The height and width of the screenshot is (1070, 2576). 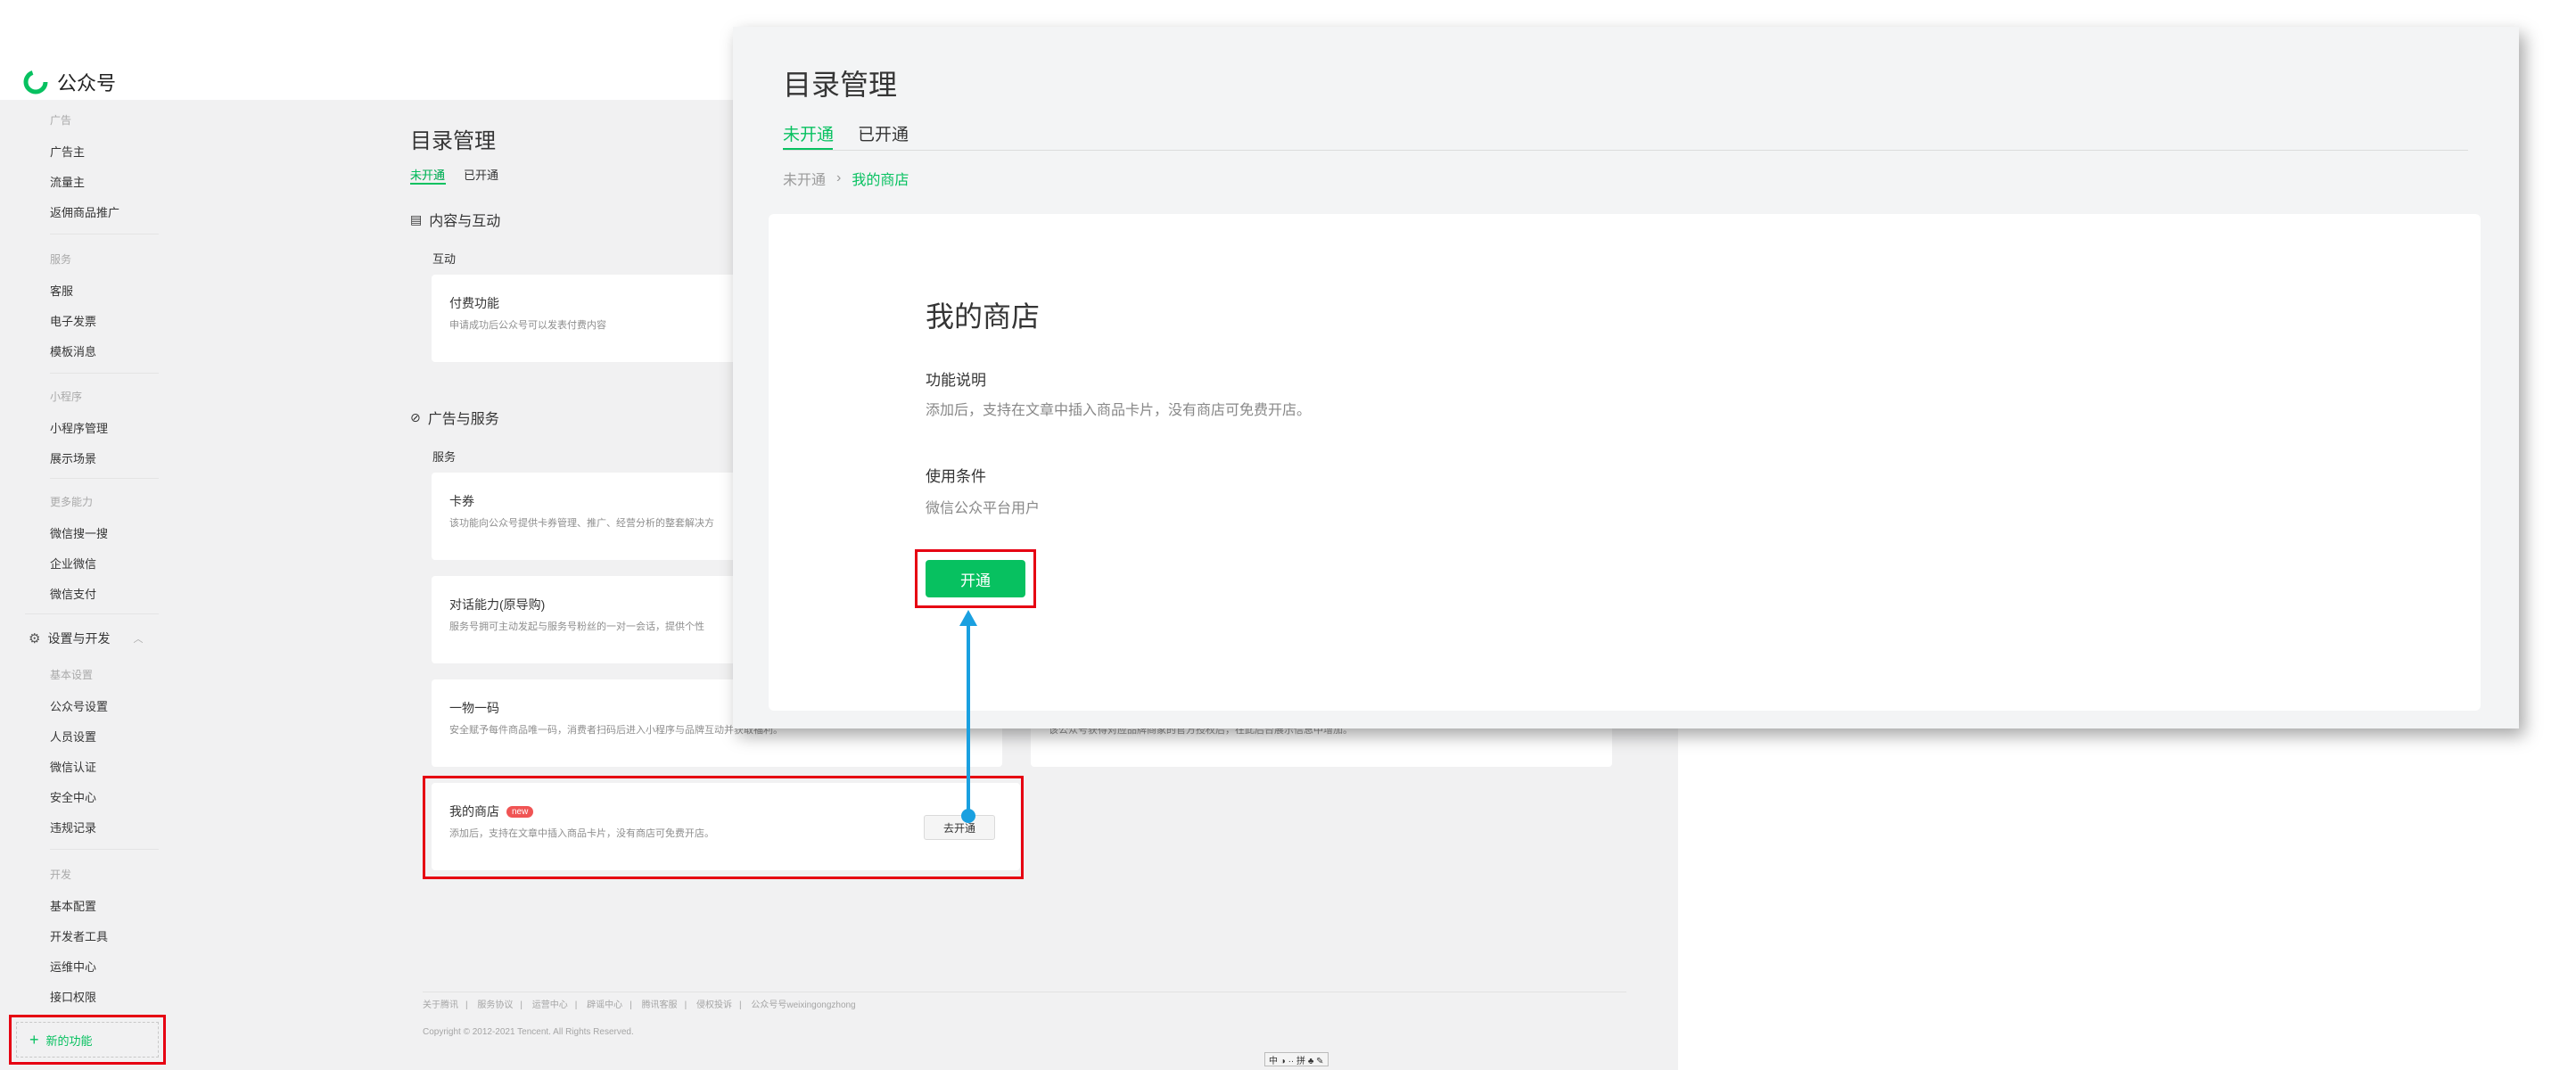 What do you see at coordinates (84, 211) in the screenshot?
I see `sidebar-item: 返佣商品推广` at bounding box center [84, 211].